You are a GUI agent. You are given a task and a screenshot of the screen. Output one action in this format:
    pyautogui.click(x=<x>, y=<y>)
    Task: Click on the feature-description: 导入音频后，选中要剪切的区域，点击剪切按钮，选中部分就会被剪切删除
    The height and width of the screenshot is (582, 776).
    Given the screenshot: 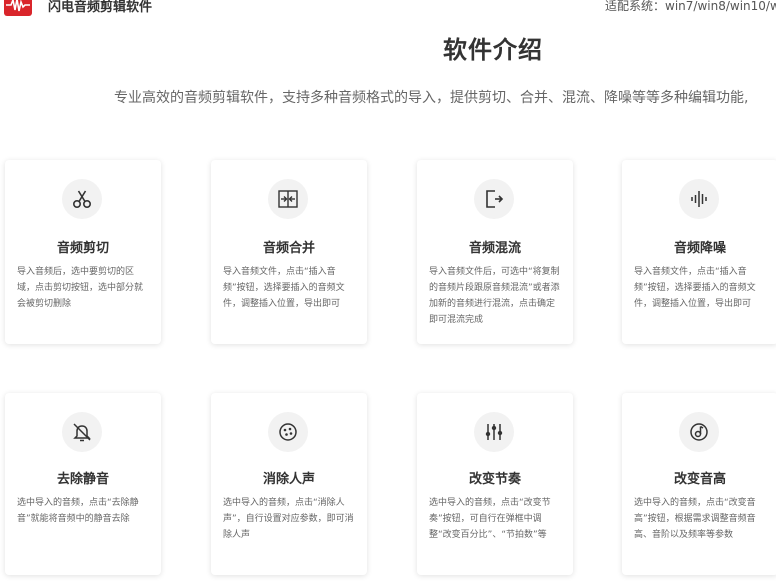 What is the action you would take?
    pyautogui.click(x=80, y=288)
    